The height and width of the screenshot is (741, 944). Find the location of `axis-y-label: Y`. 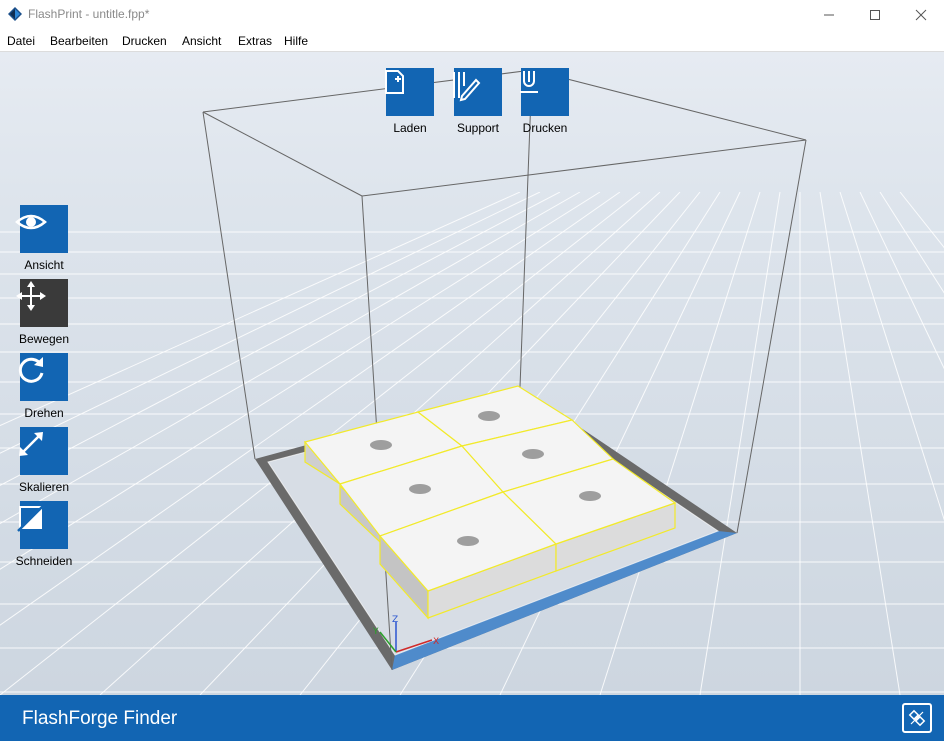

axis-y-label: Y is located at coordinates (375, 632).